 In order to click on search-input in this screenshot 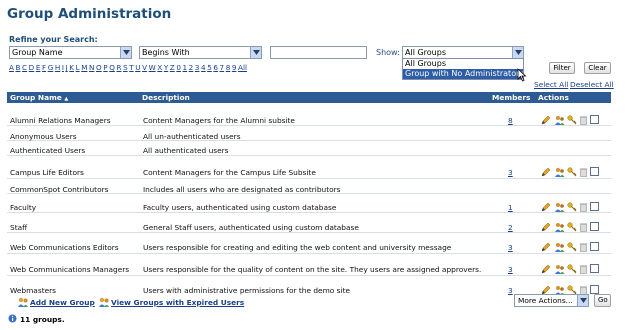, I will do `click(318, 52)`.